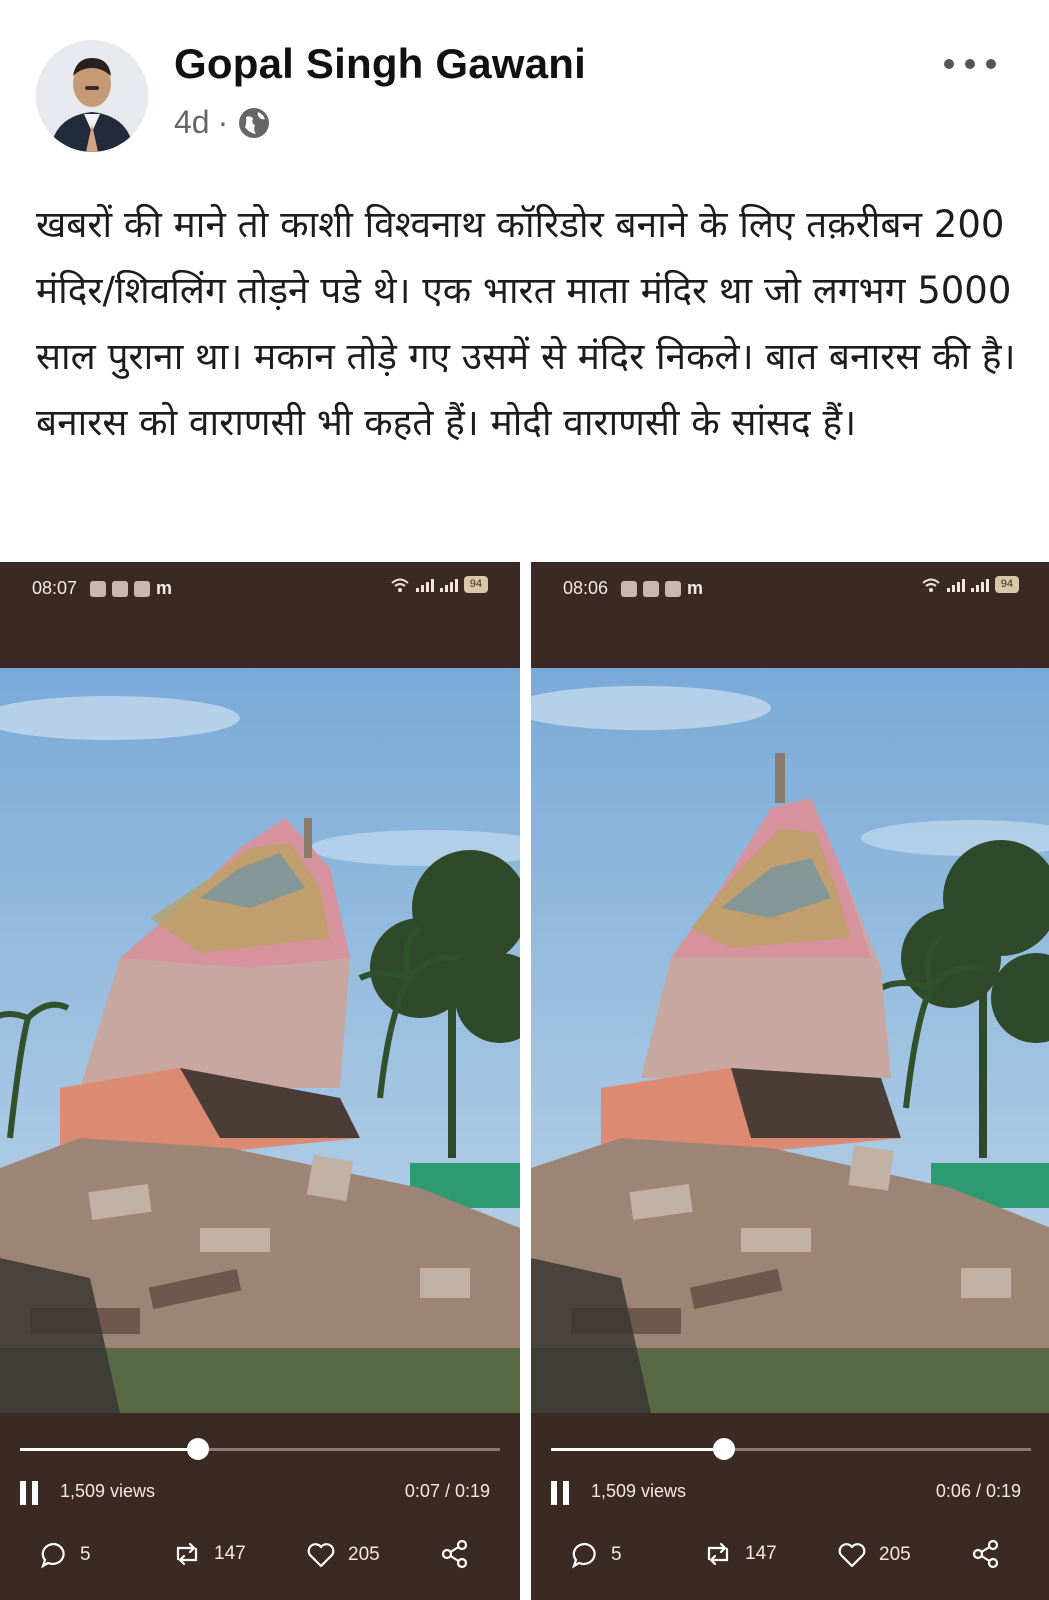 The image size is (1049, 1600). What do you see at coordinates (55, 588) in the screenshot?
I see `status-time: 08:07` at bounding box center [55, 588].